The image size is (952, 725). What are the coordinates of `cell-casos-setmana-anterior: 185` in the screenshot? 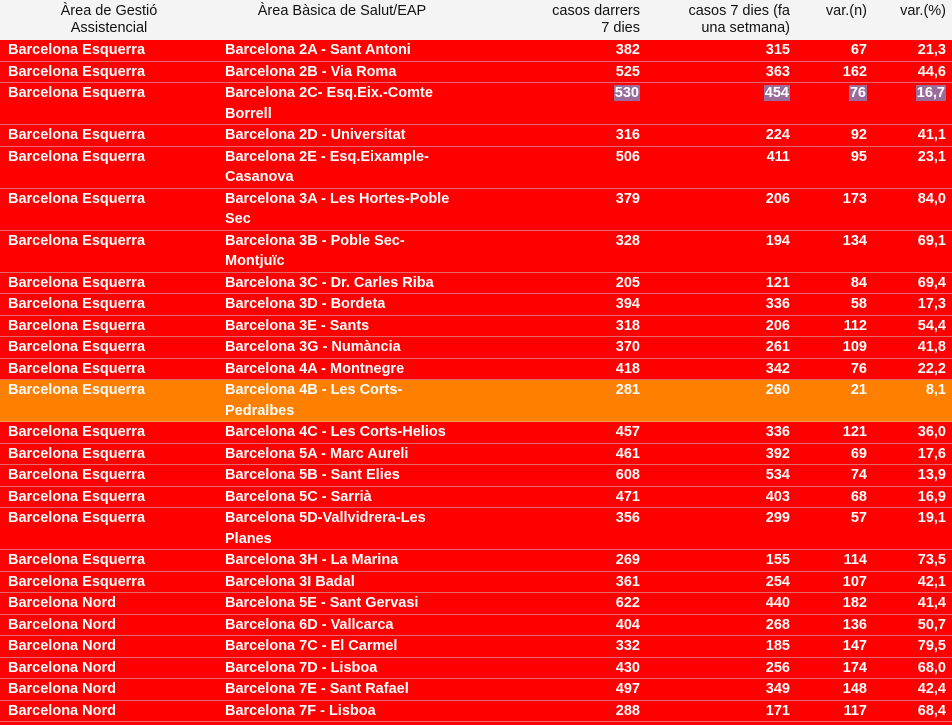 It's located at (723, 646).